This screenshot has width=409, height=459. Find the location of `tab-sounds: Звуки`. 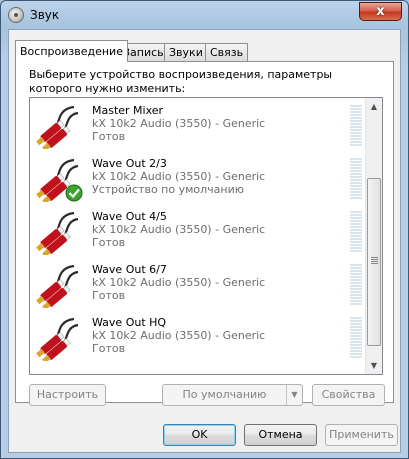

tab-sounds: Звуки is located at coordinates (186, 52).